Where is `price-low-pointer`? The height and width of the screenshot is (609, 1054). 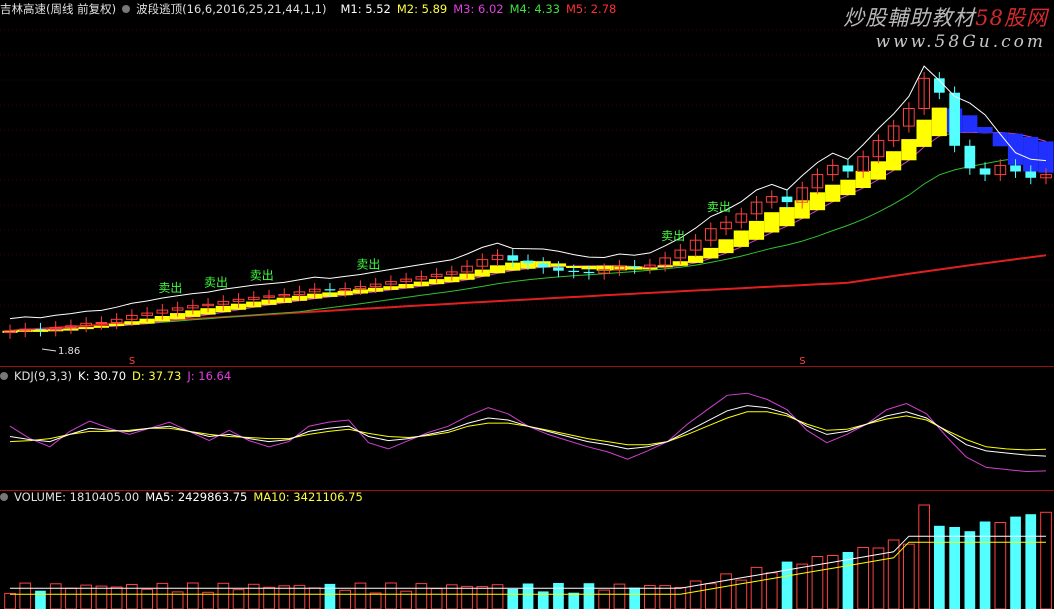
price-low-pointer is located at coordinates (49, 350).